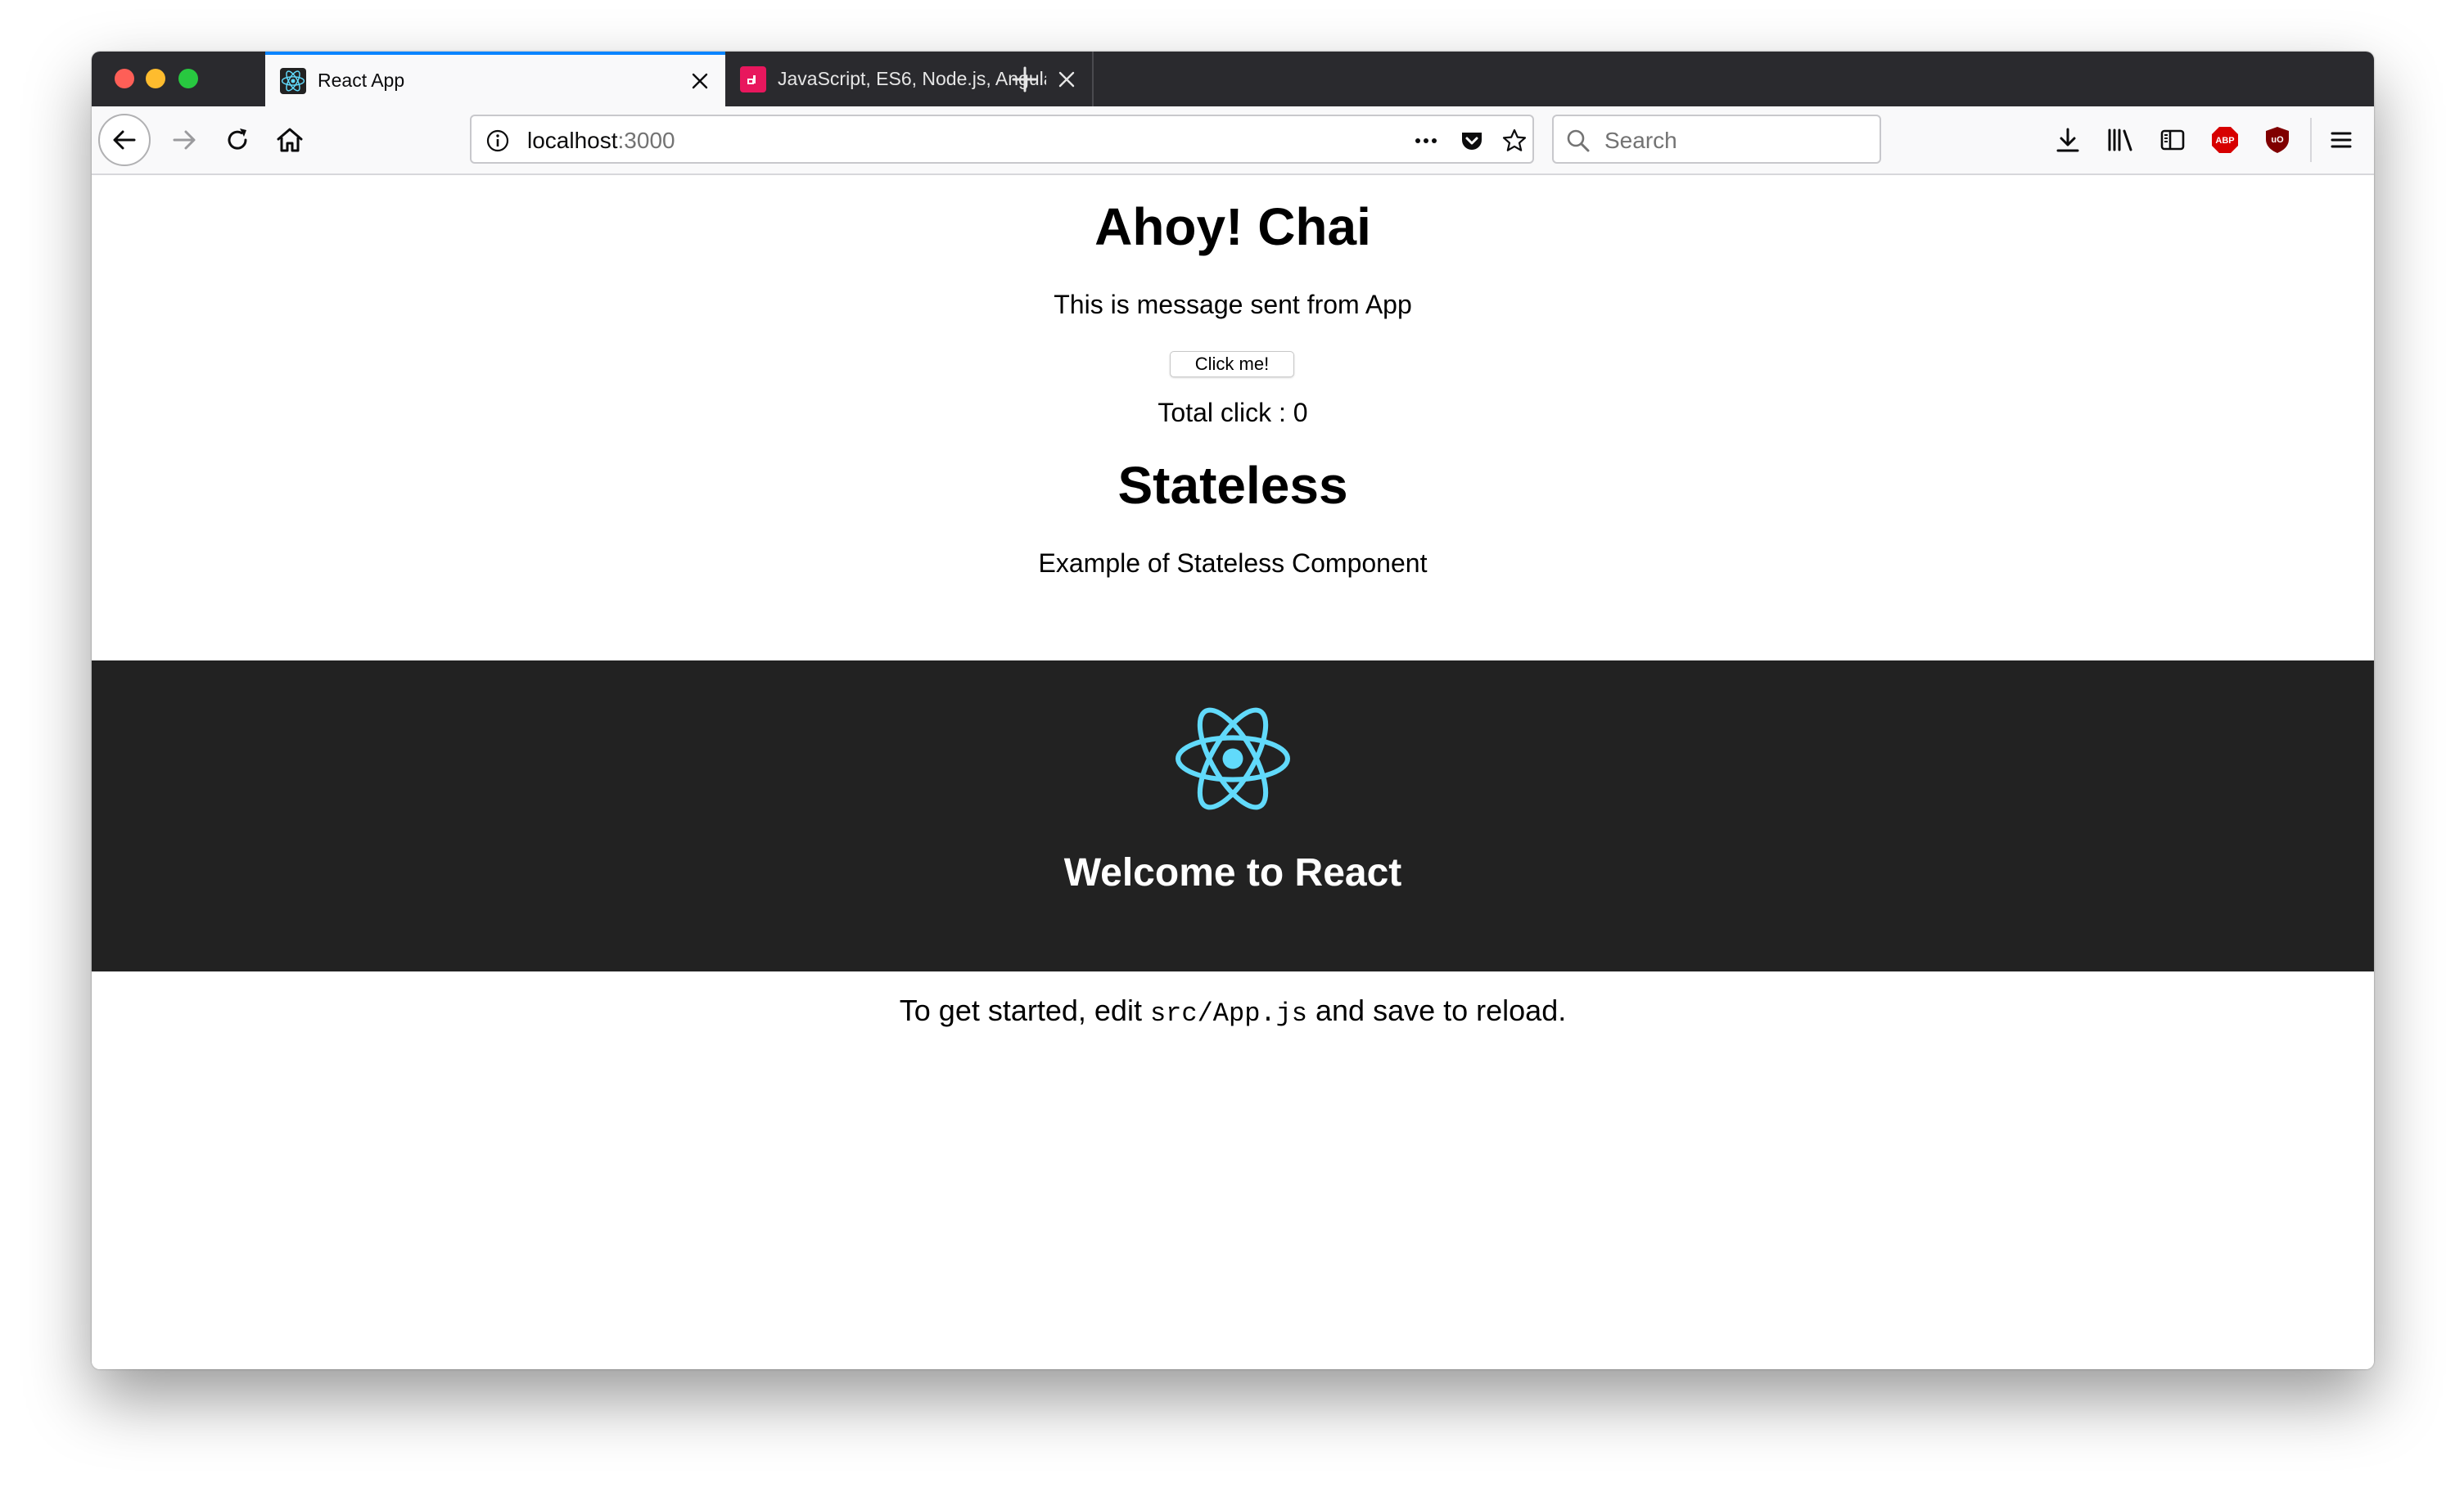 This screenshot has height=1501, width=2464. I want to click on minimize-window-button, so click(155, 78).